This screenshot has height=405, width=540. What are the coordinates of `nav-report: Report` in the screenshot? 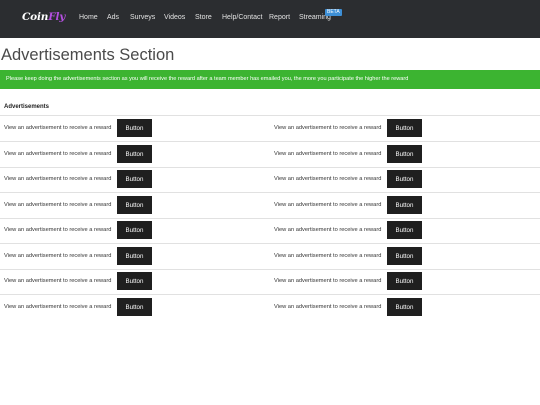 It's located at (279, 17).